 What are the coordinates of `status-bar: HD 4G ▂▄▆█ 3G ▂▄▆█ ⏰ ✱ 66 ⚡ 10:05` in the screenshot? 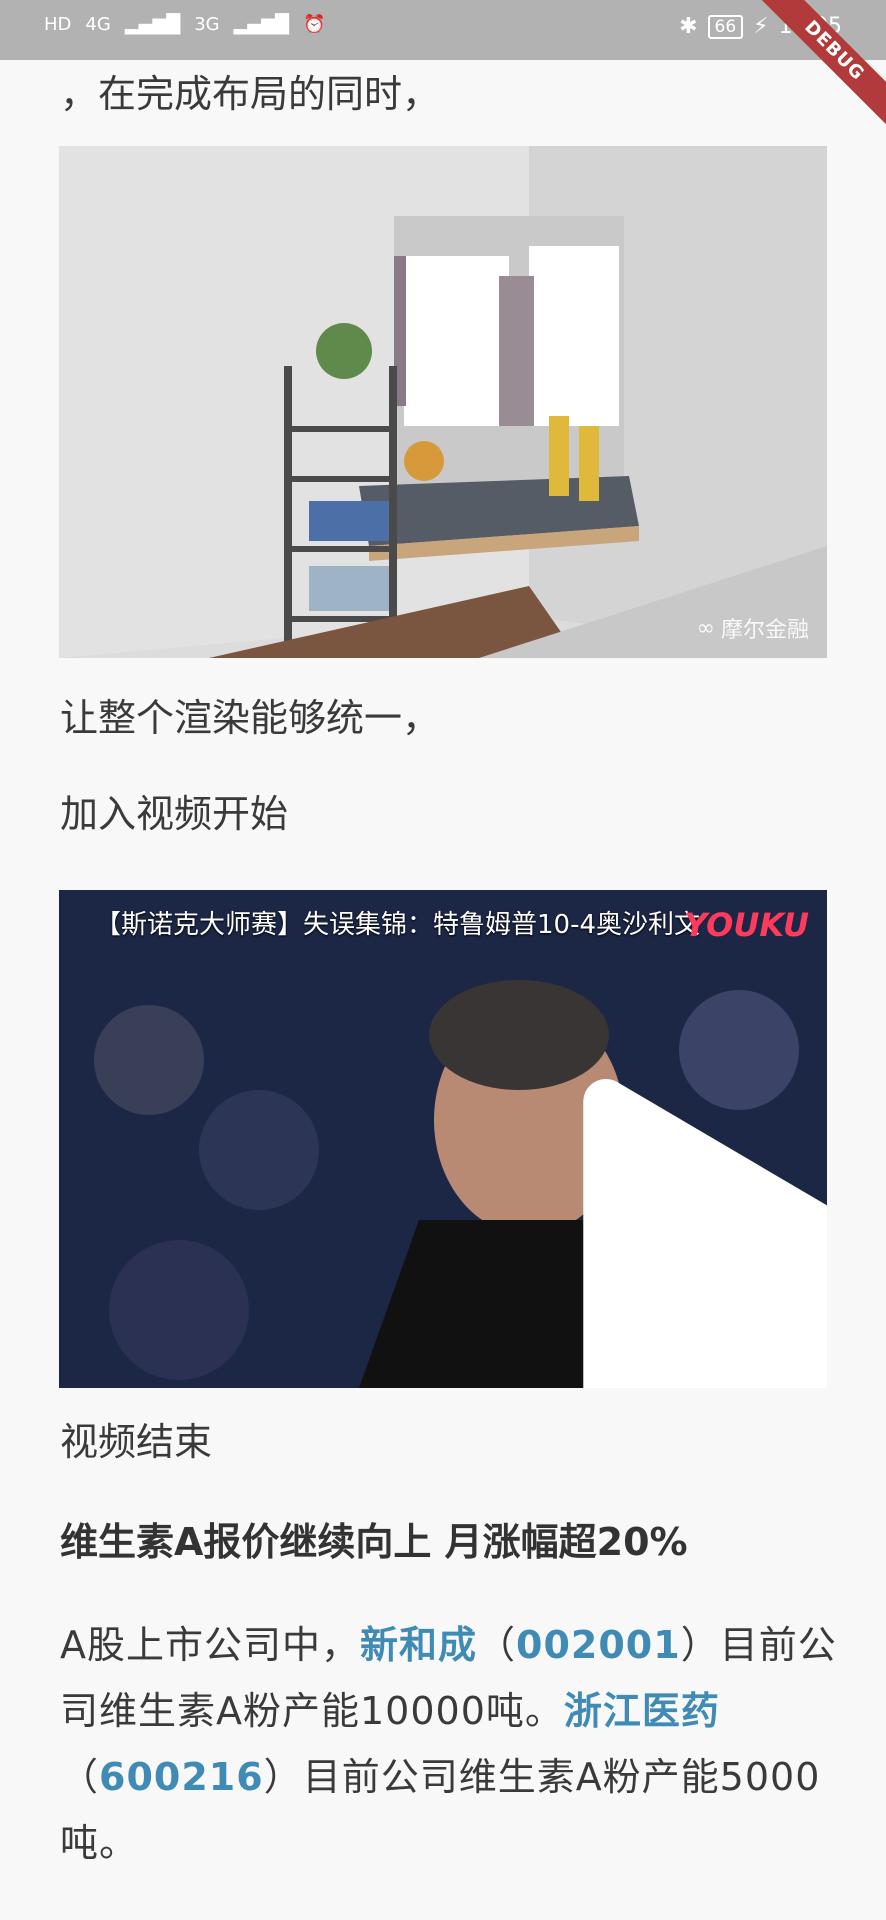 It's located at (443, 30).